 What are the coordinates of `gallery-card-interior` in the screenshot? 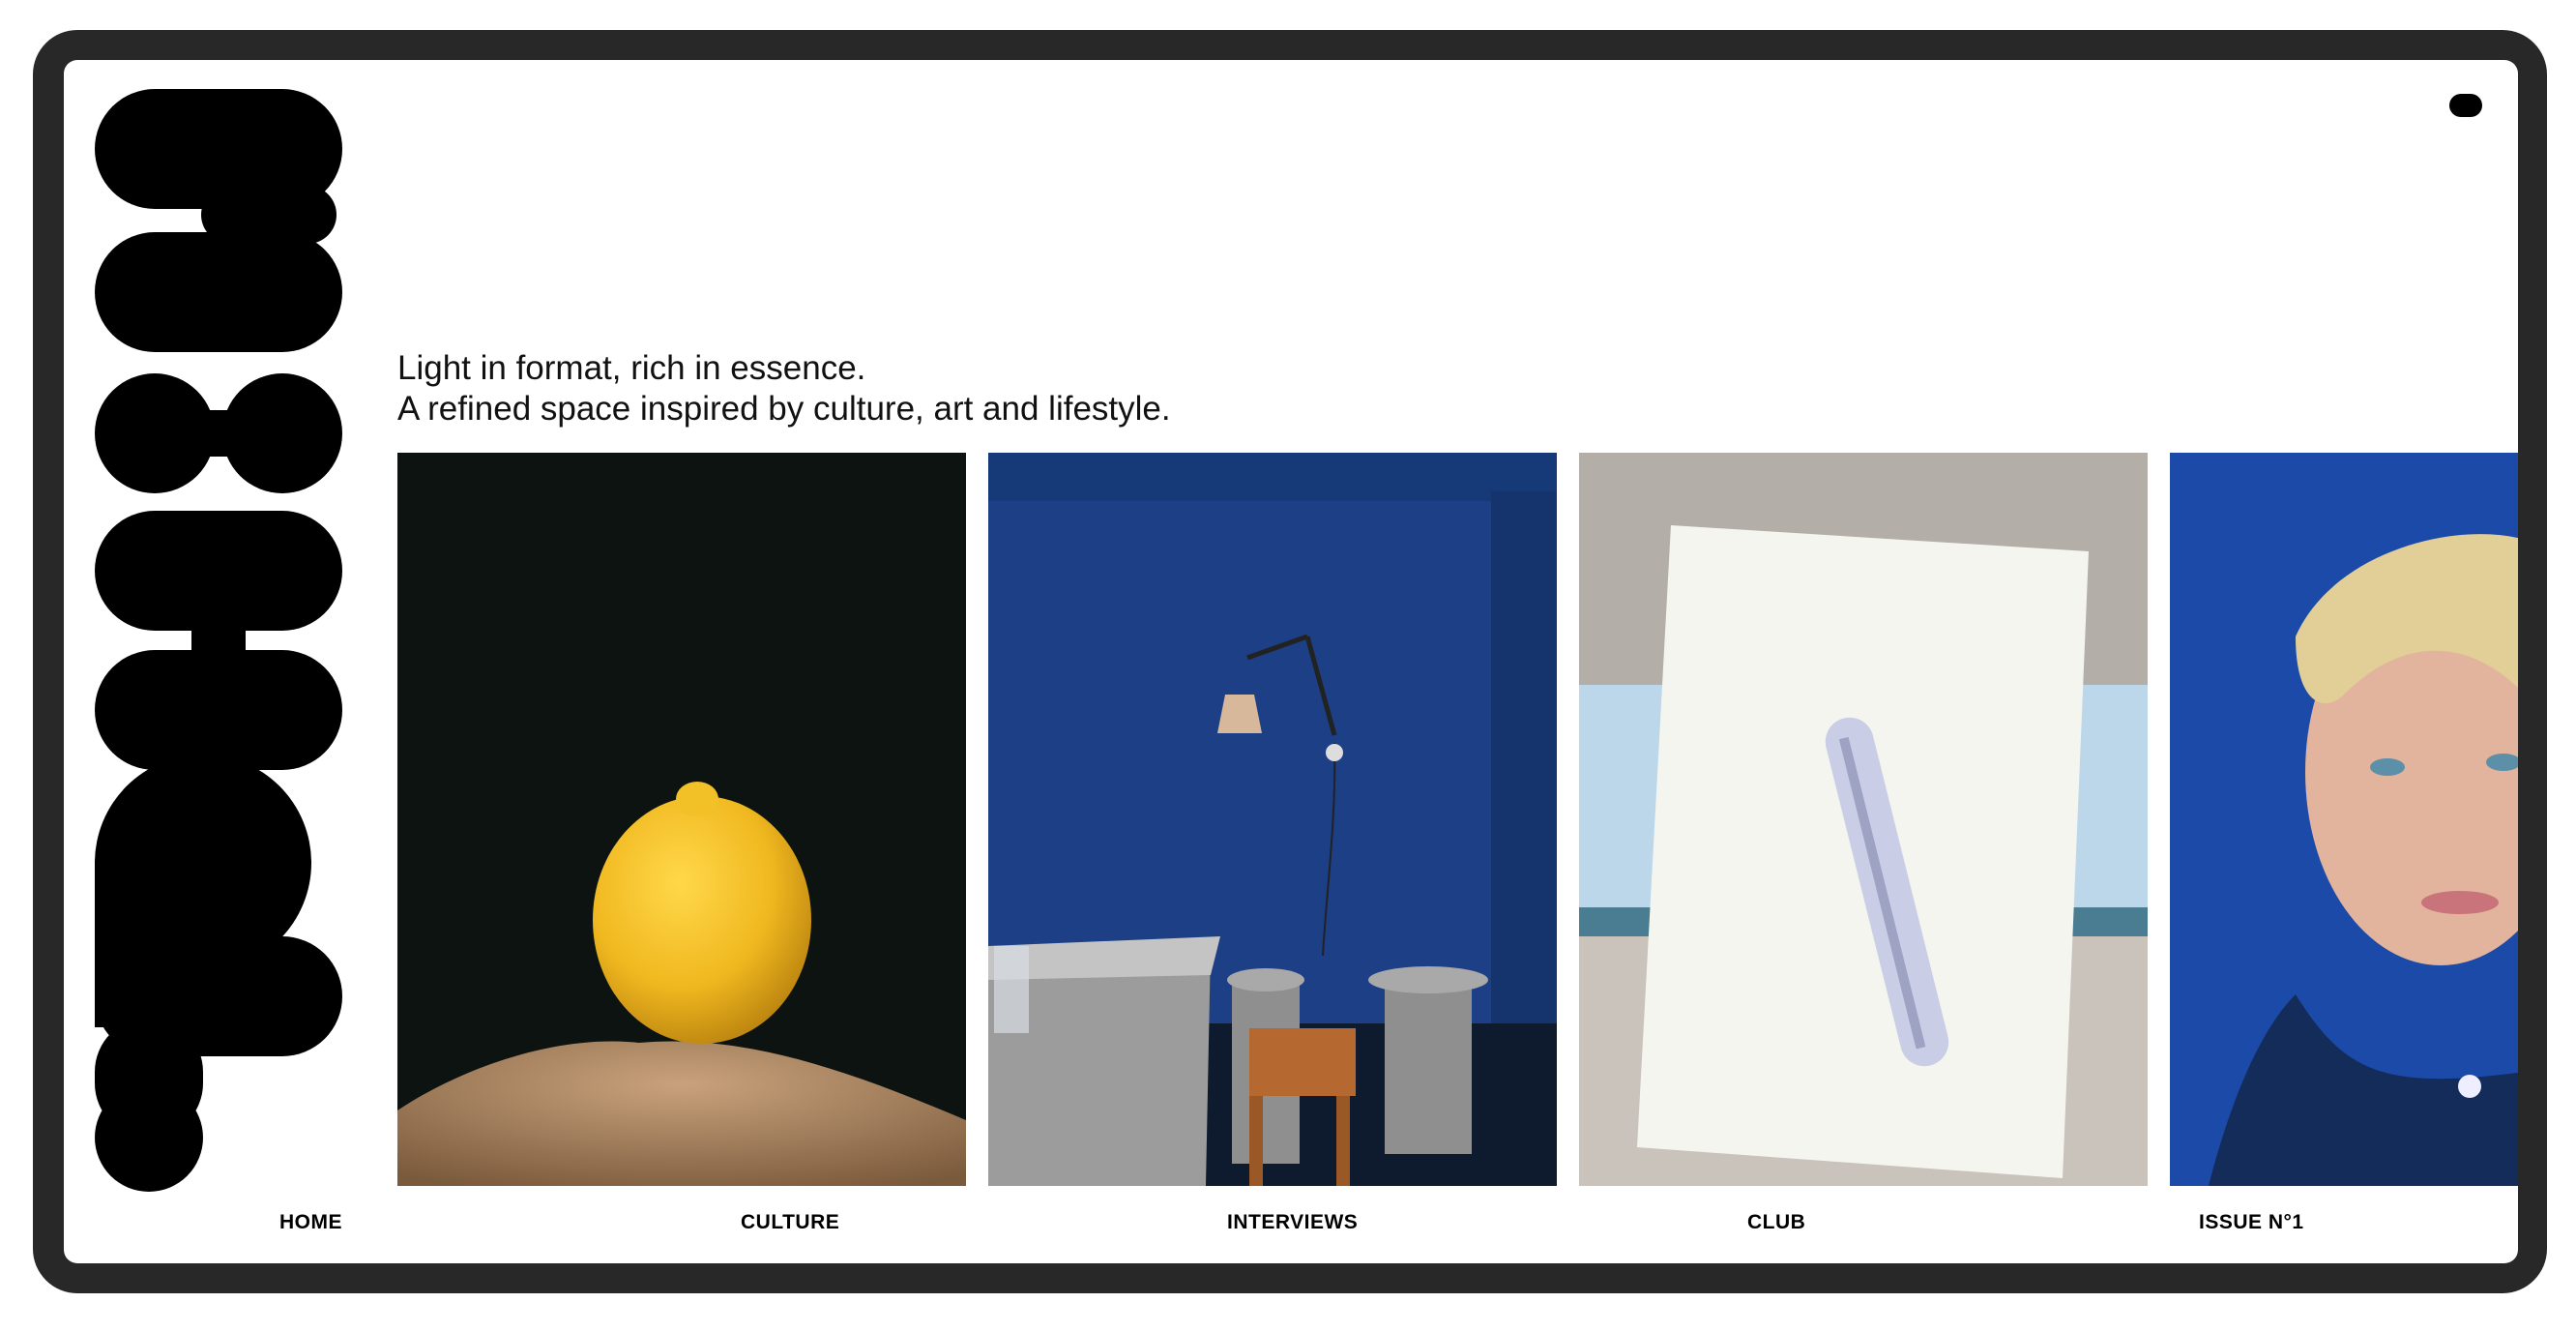 It's located at (1272, 819).